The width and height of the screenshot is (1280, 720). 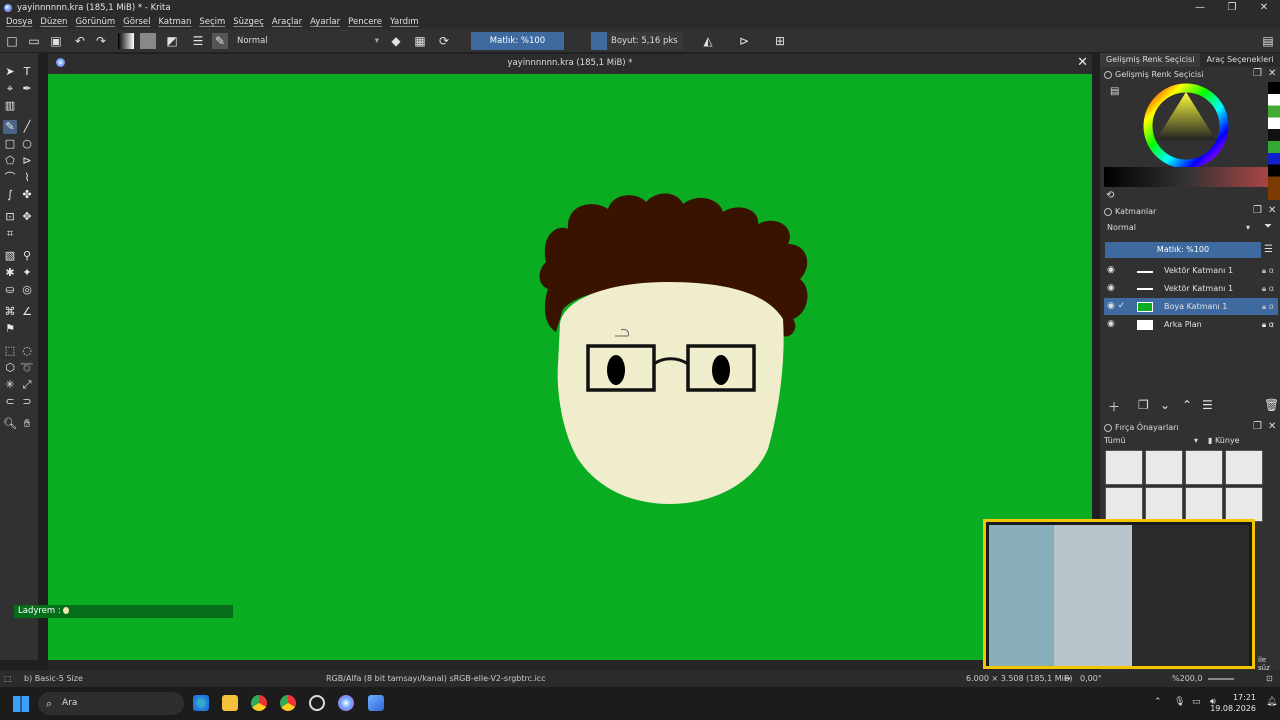 What do you see at coordinates (420, 41) in the screenshot?
I see `alpha-lock-icon: ▦` at bounding box center [420, 41].